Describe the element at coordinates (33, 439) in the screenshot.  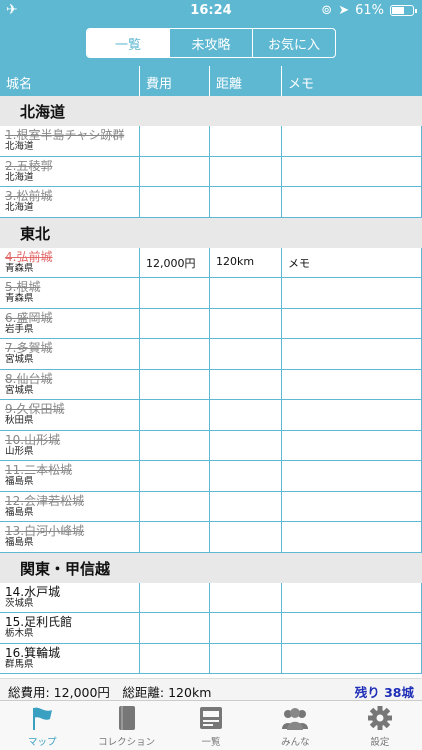
I see `castle-name: 10.山形城` at that location.